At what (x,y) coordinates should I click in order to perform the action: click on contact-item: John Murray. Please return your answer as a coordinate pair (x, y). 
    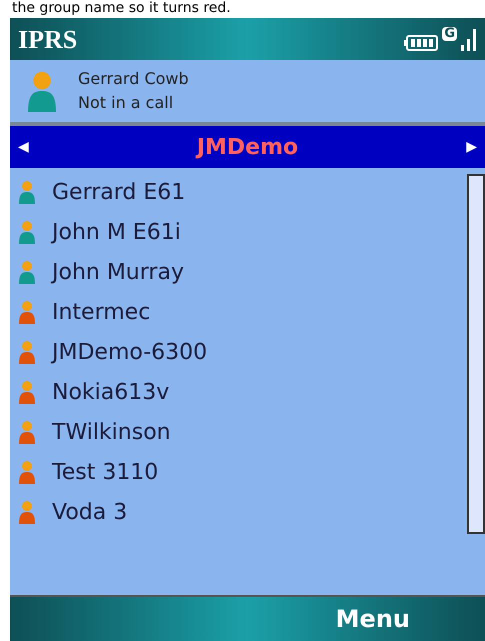
    Looking at the image, I should click on (238, 272).